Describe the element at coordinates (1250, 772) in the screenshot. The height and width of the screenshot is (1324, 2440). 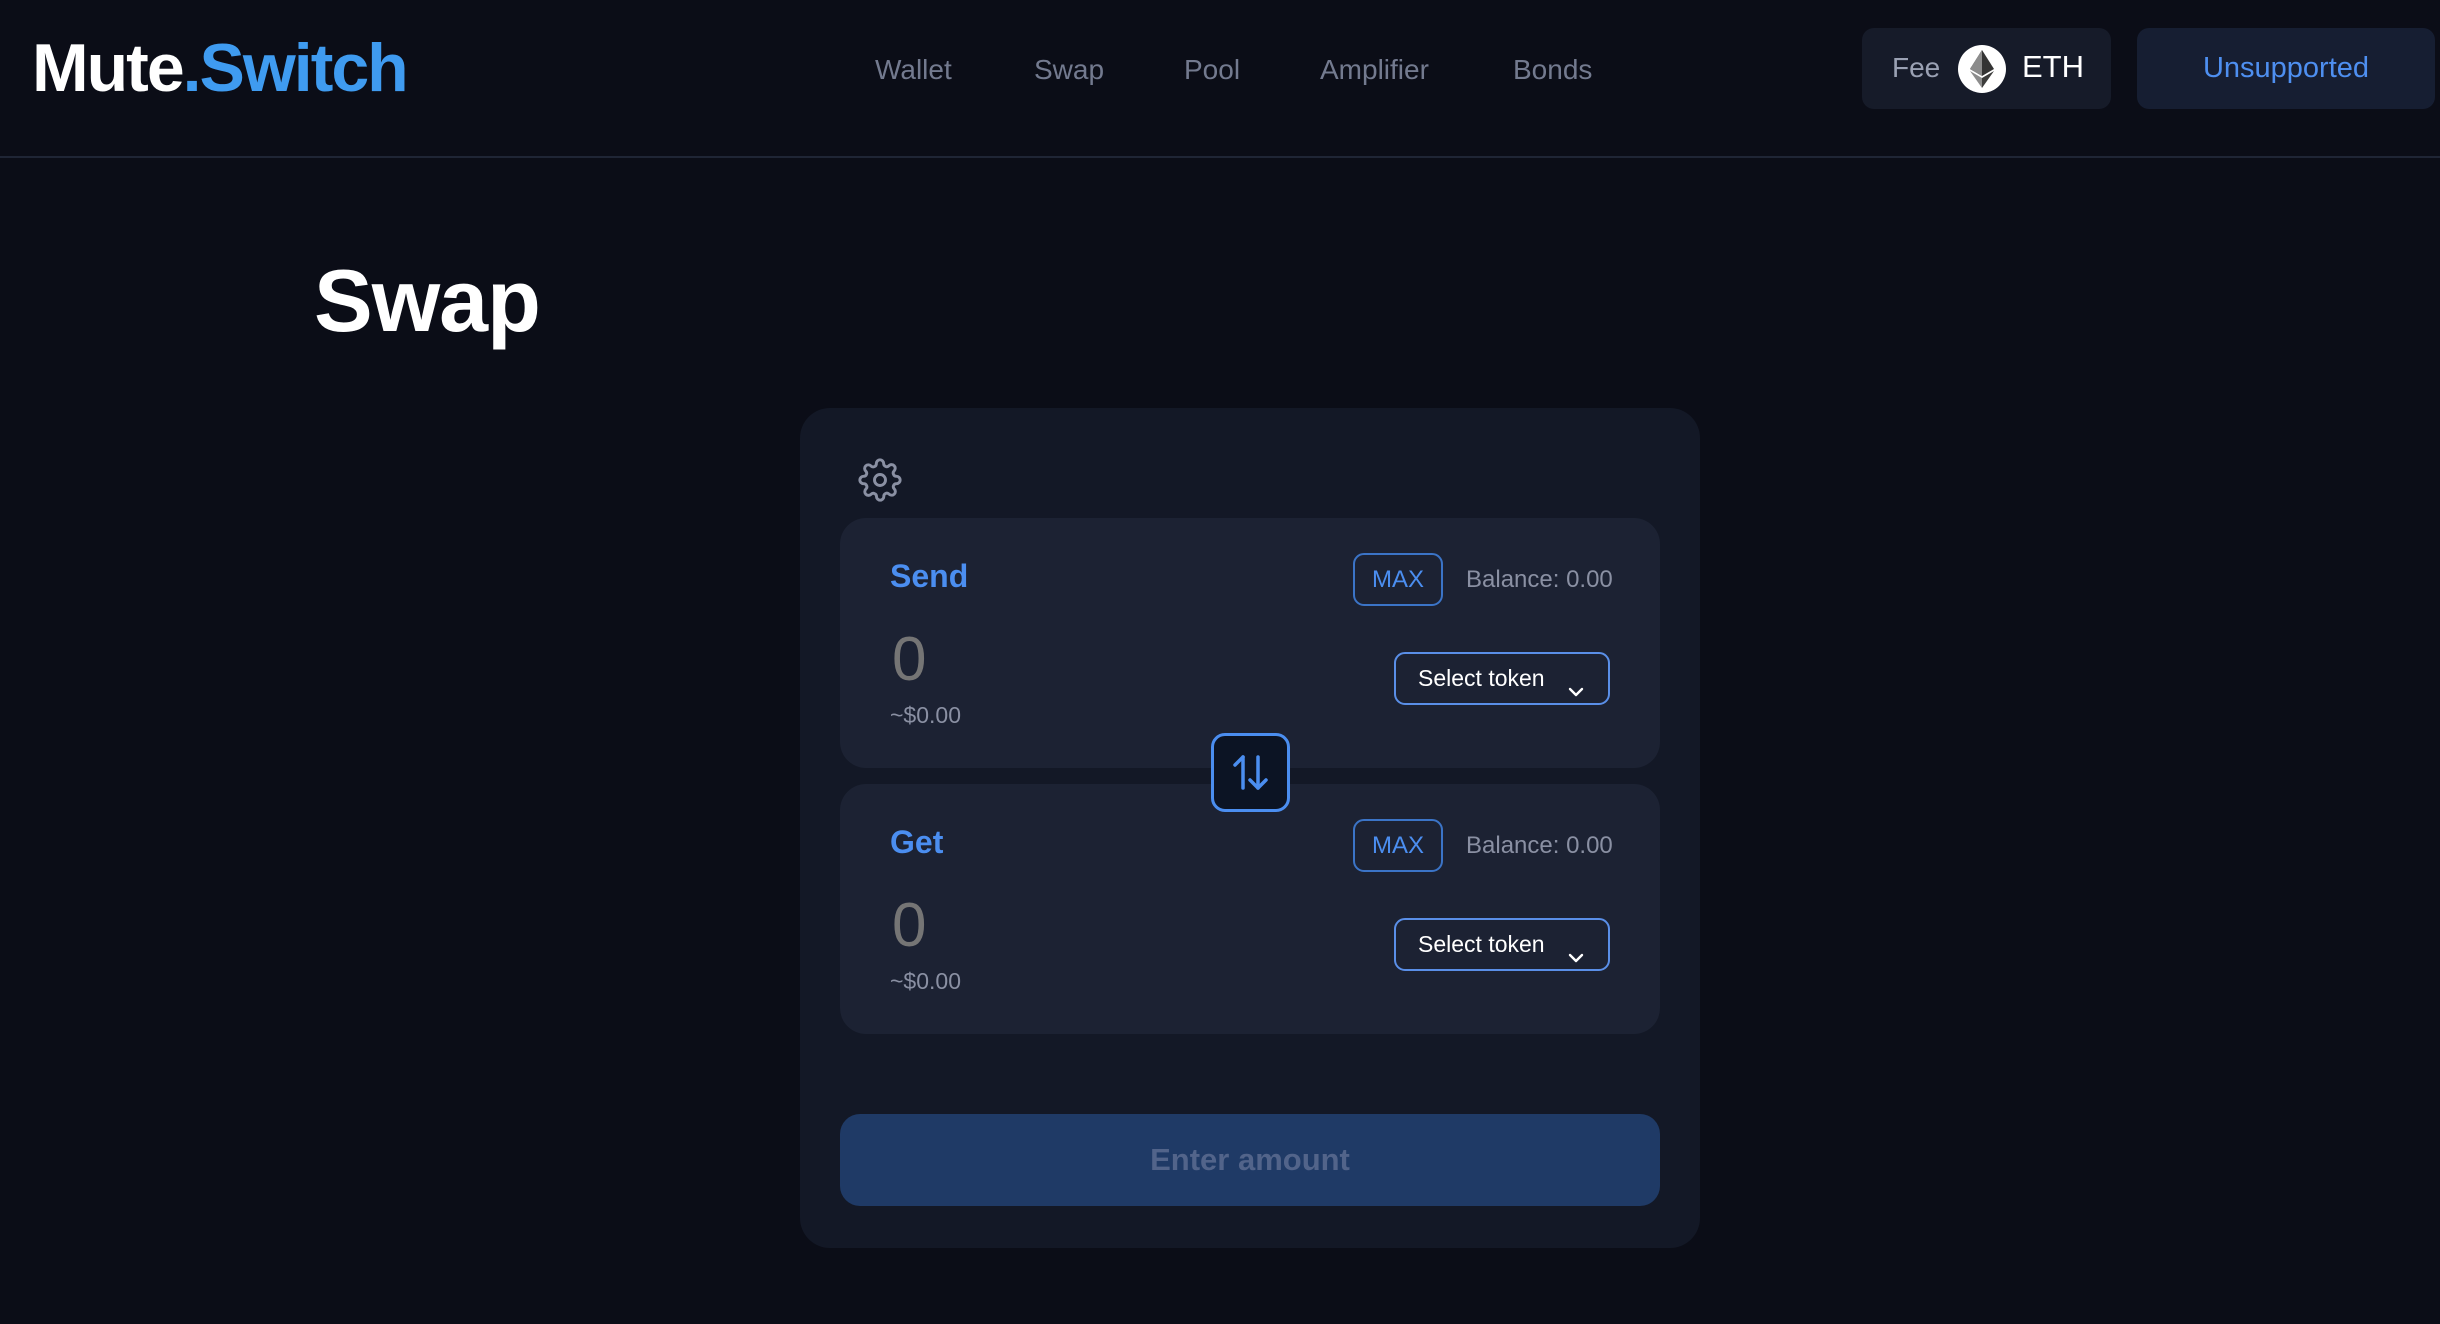
I see `swap-direction-button` at that location.